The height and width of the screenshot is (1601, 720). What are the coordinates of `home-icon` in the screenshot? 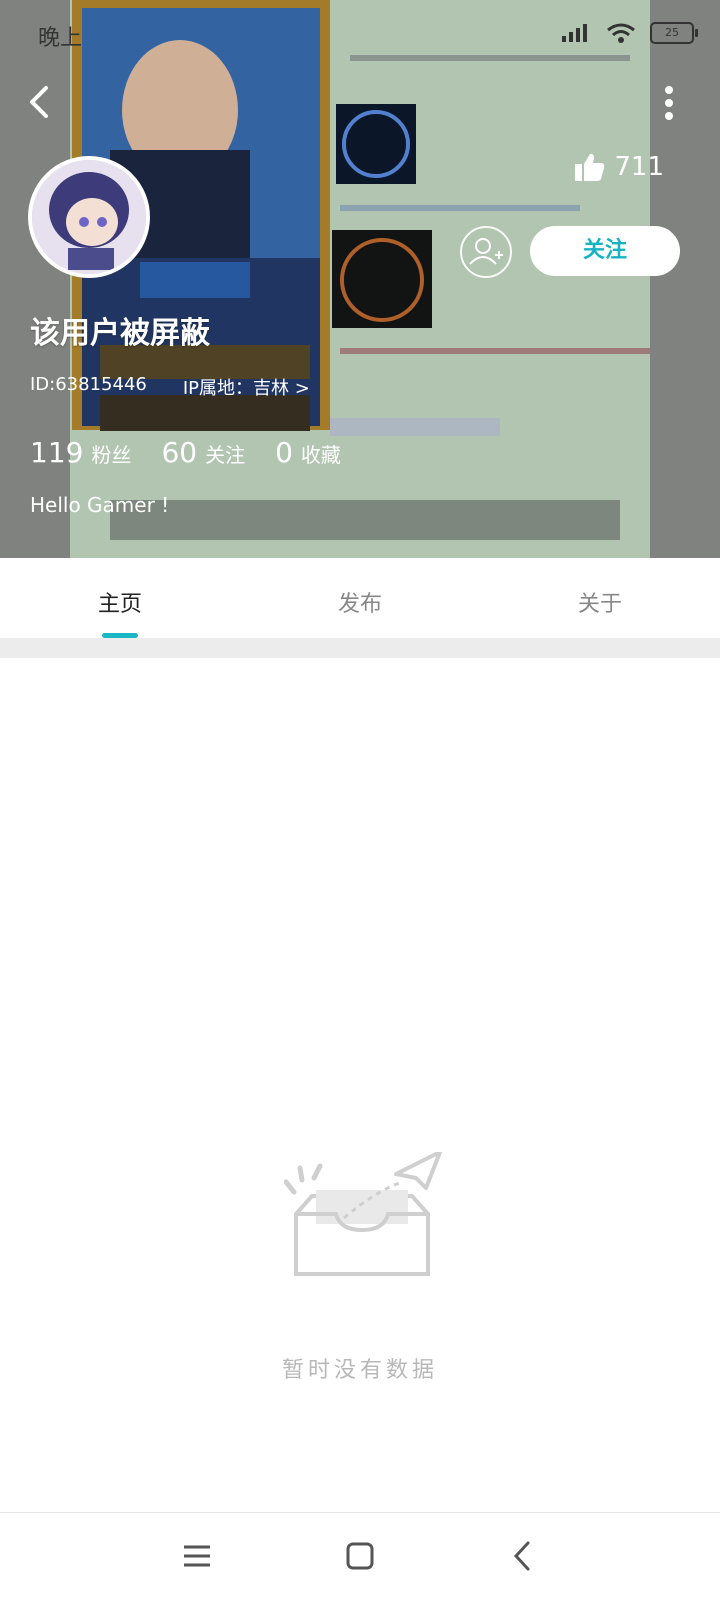 It's located at (360, 1556).